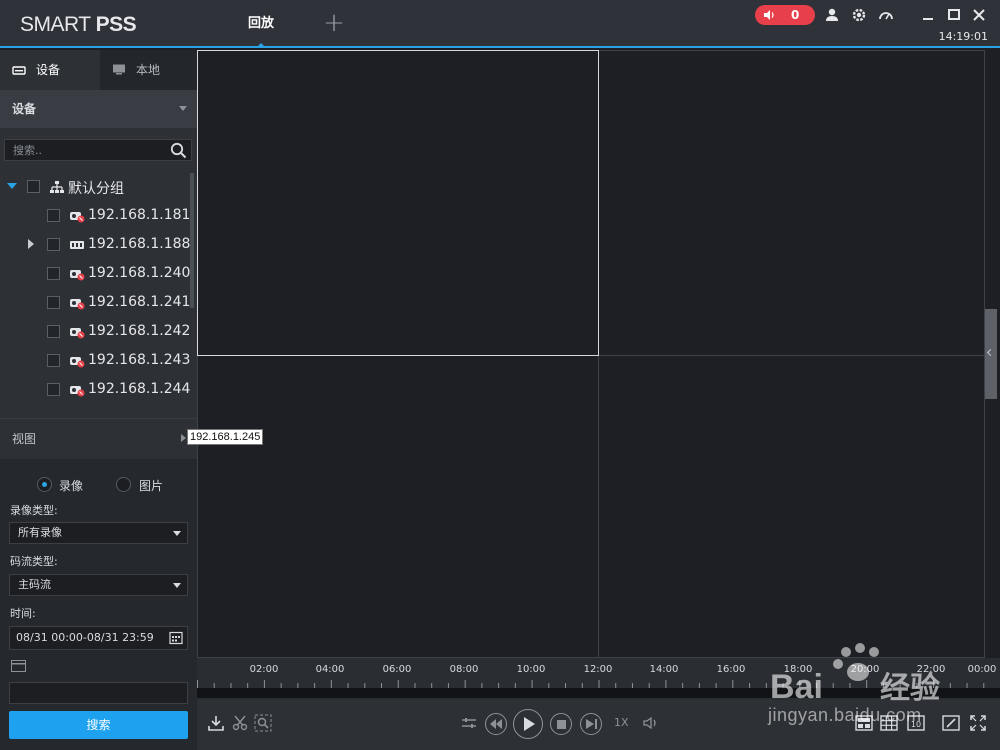  What do you see at coordinates (769, 15) in the screenshot?
I see `speaker-icon` at bounding box center [769, 15].